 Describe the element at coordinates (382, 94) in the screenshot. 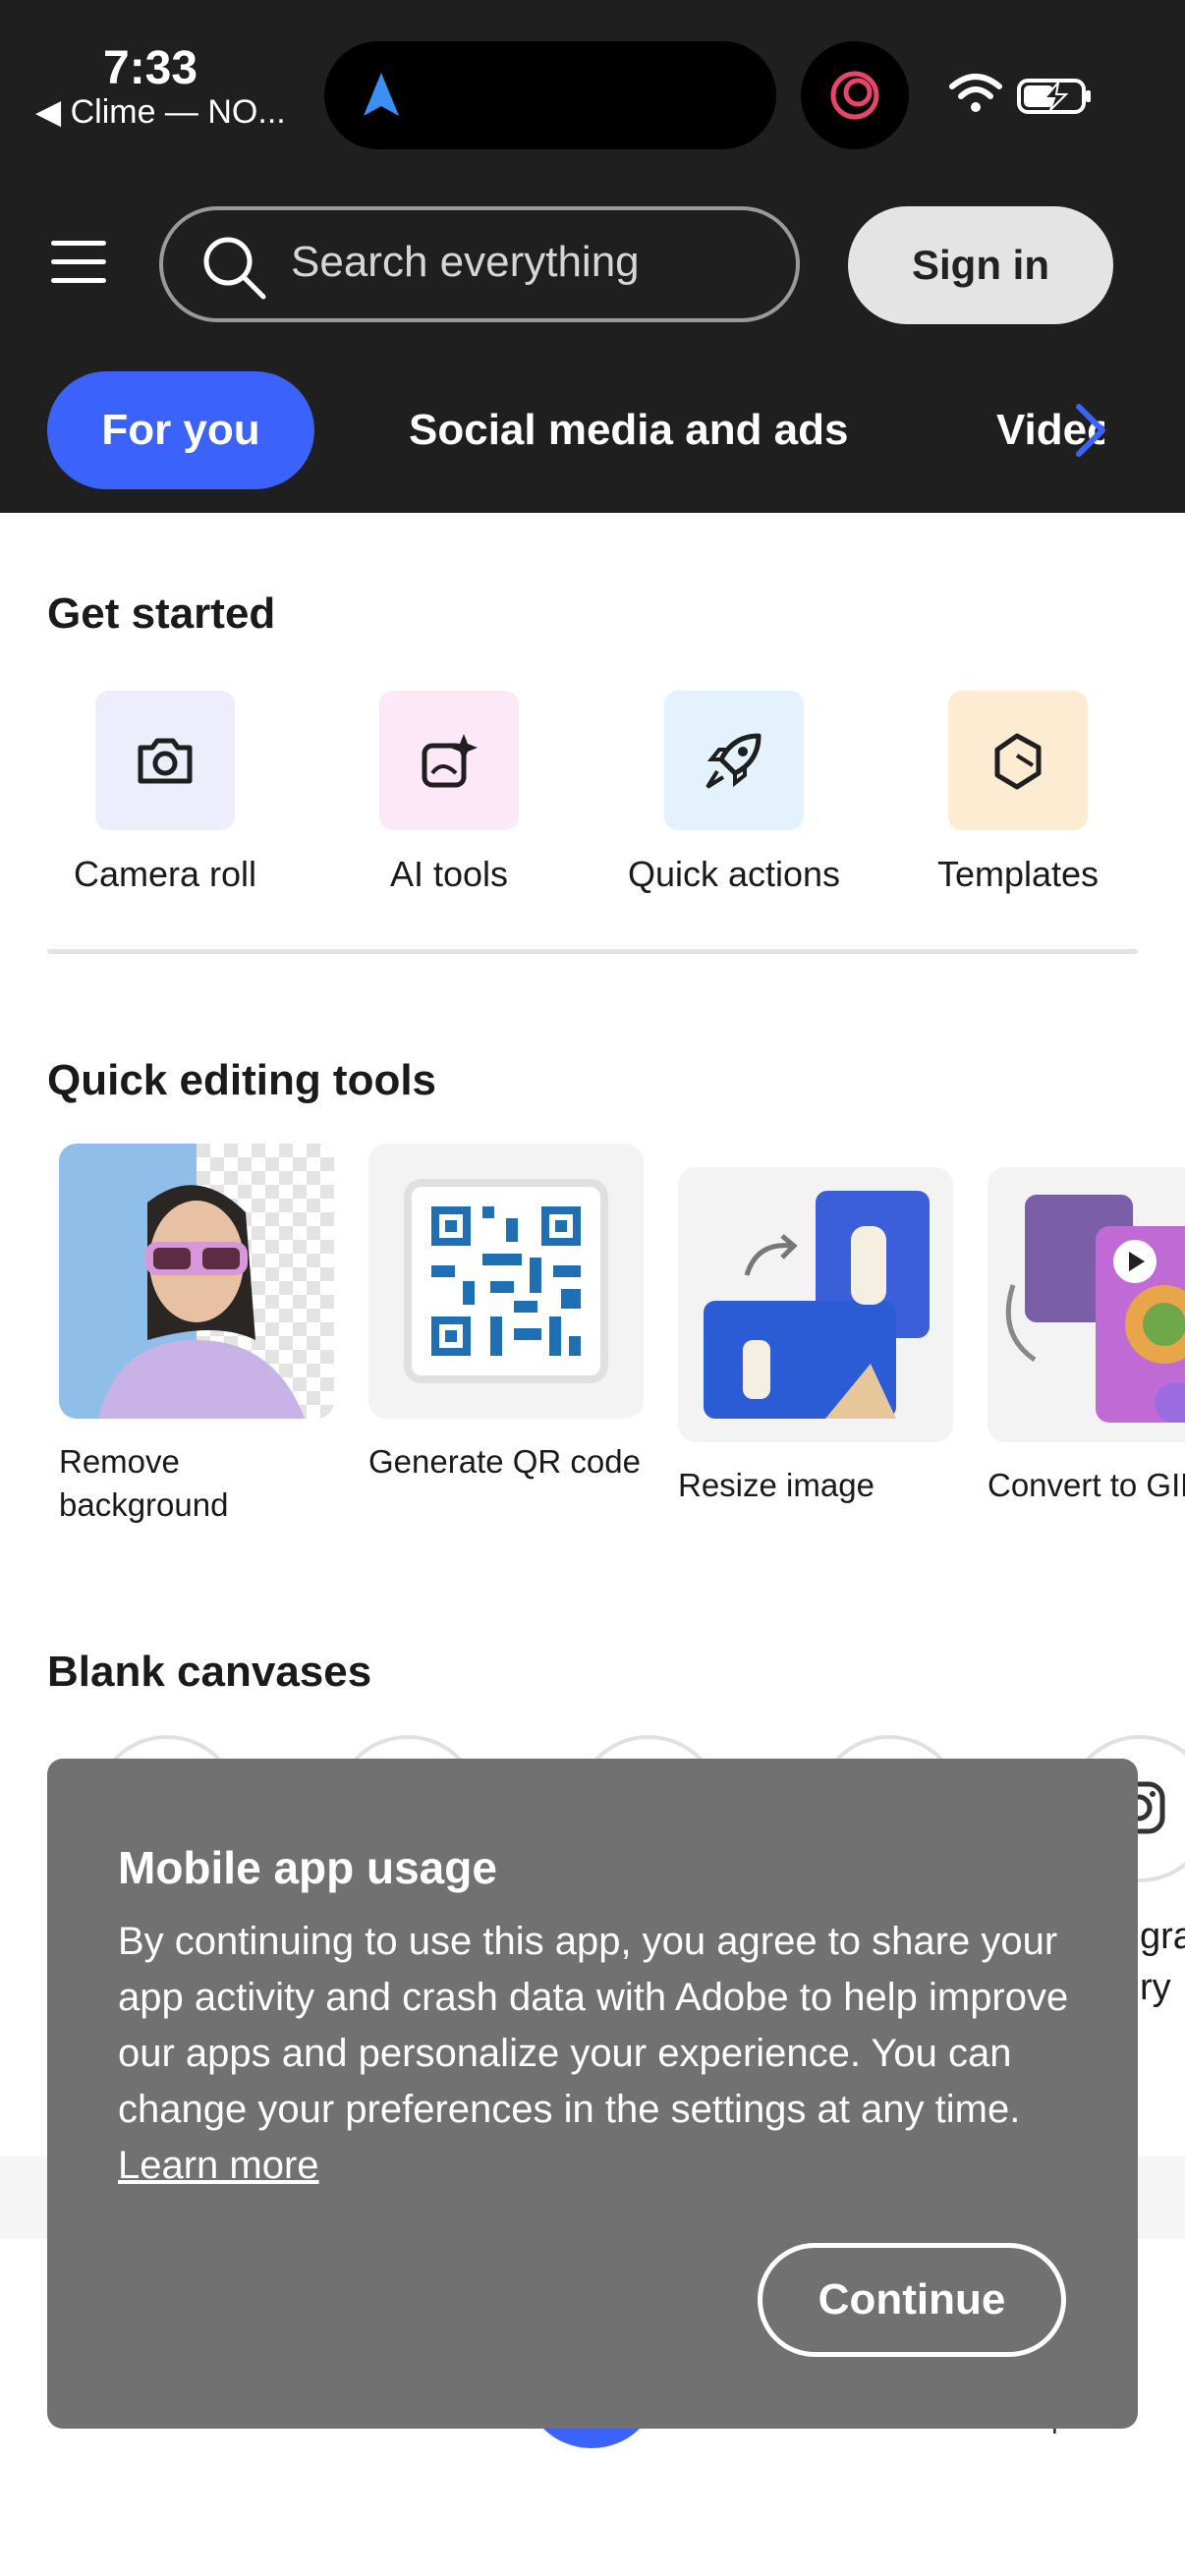

I see `navigation-arrow-icon` at that location.